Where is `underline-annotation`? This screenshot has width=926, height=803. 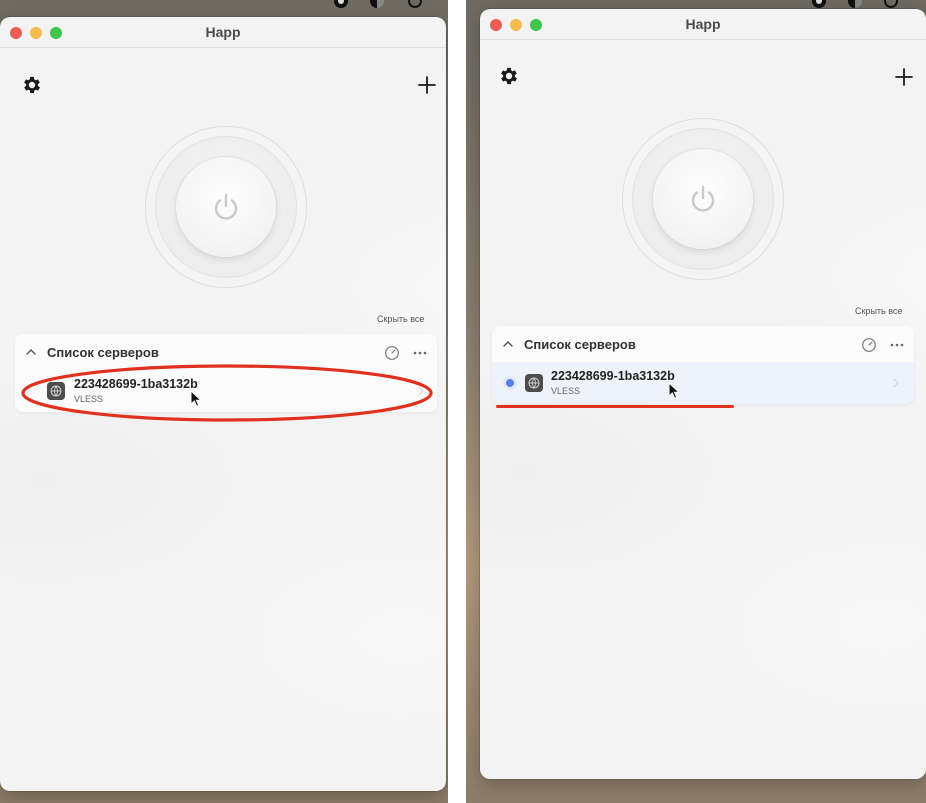 underline-annotation is located at coordinates (615, 406).